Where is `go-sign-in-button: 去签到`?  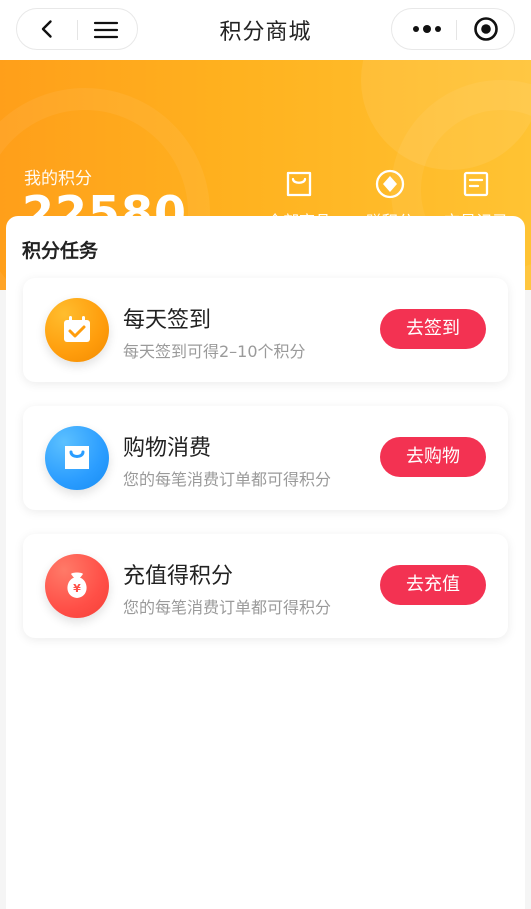
go-sign-in-button: 去签到 is located at coordinates (433, 329).